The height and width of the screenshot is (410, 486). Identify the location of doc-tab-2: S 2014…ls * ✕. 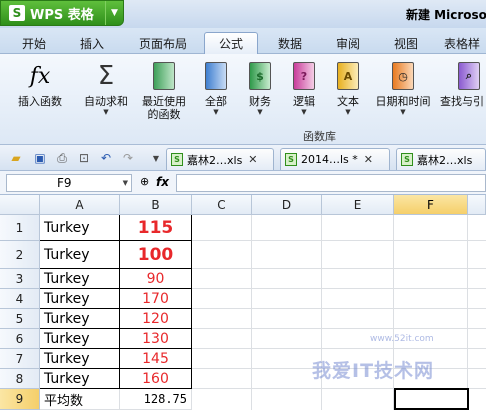
(335, 159).